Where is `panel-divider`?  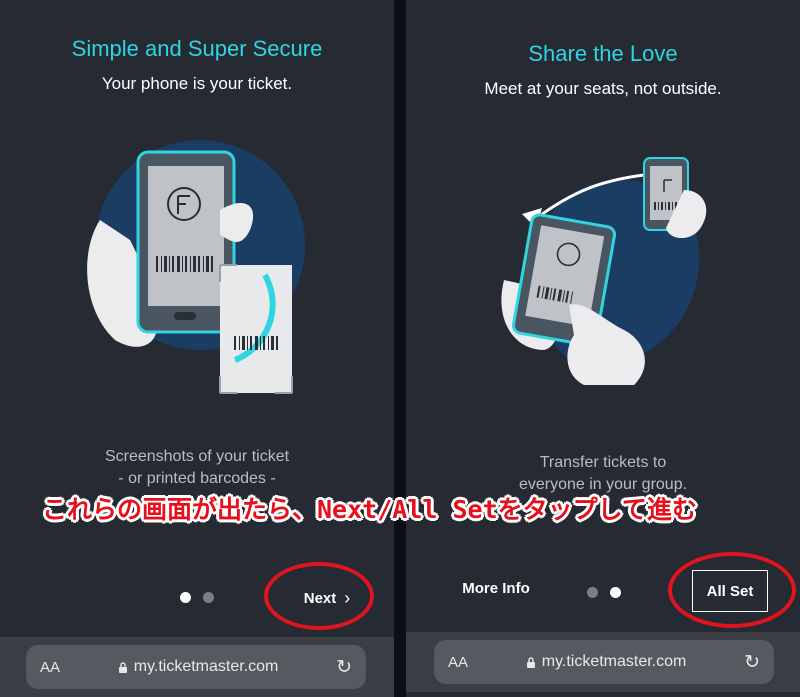
panel-divider is located at coordinates (400, 348).